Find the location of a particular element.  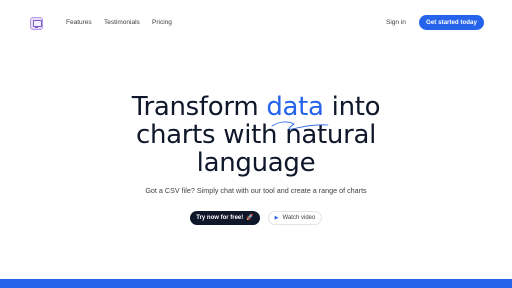

get-started-button: Get started today is located at coordinates (451, 22).